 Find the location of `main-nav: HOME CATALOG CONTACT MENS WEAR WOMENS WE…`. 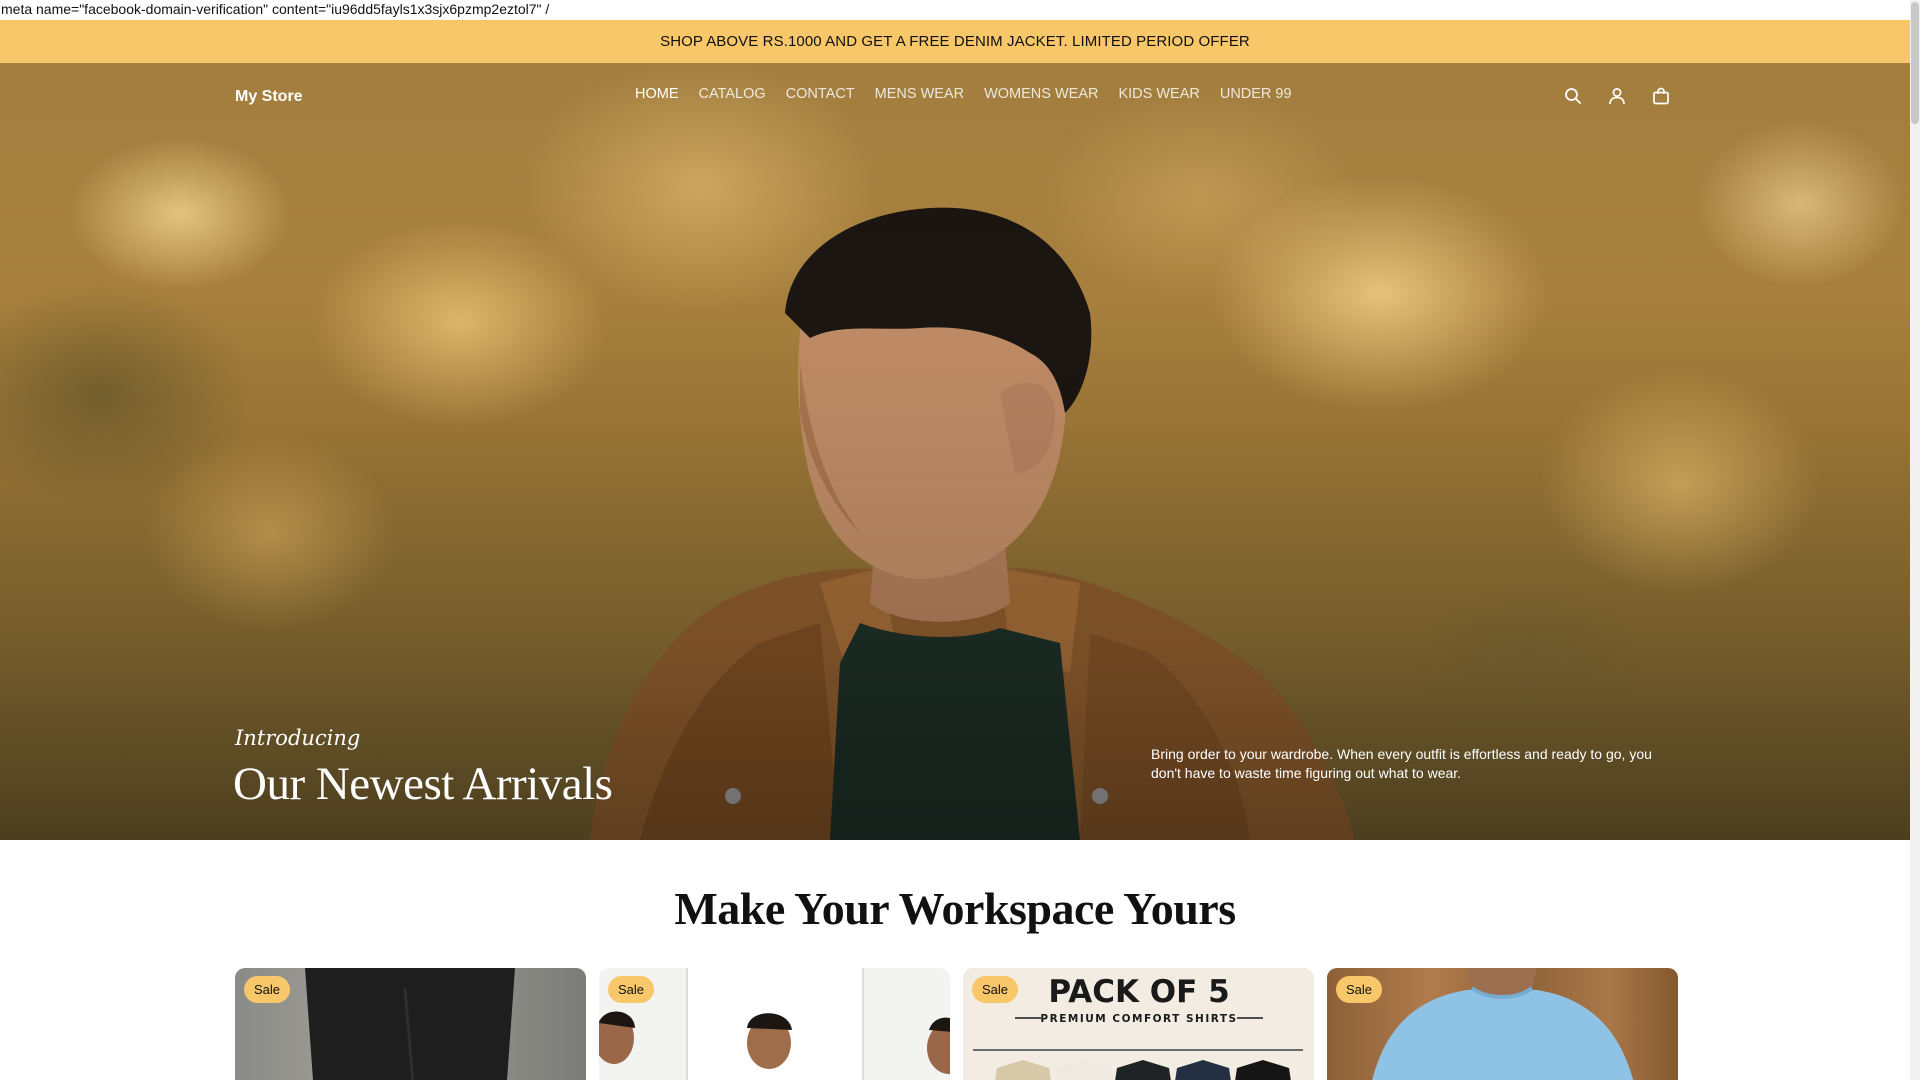

main-nav: HOME CATALOG CONTACT MENS WEAR WOMENS WE… is located at coordinates (973, 94).